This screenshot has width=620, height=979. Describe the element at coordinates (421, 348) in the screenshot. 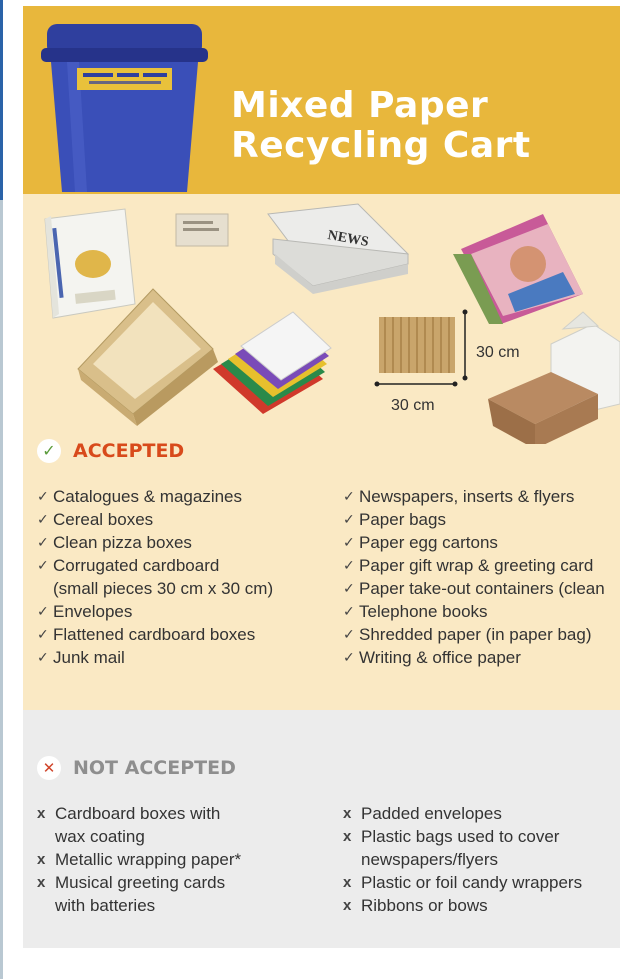

I see `cardboard-square-illustration` at that location.